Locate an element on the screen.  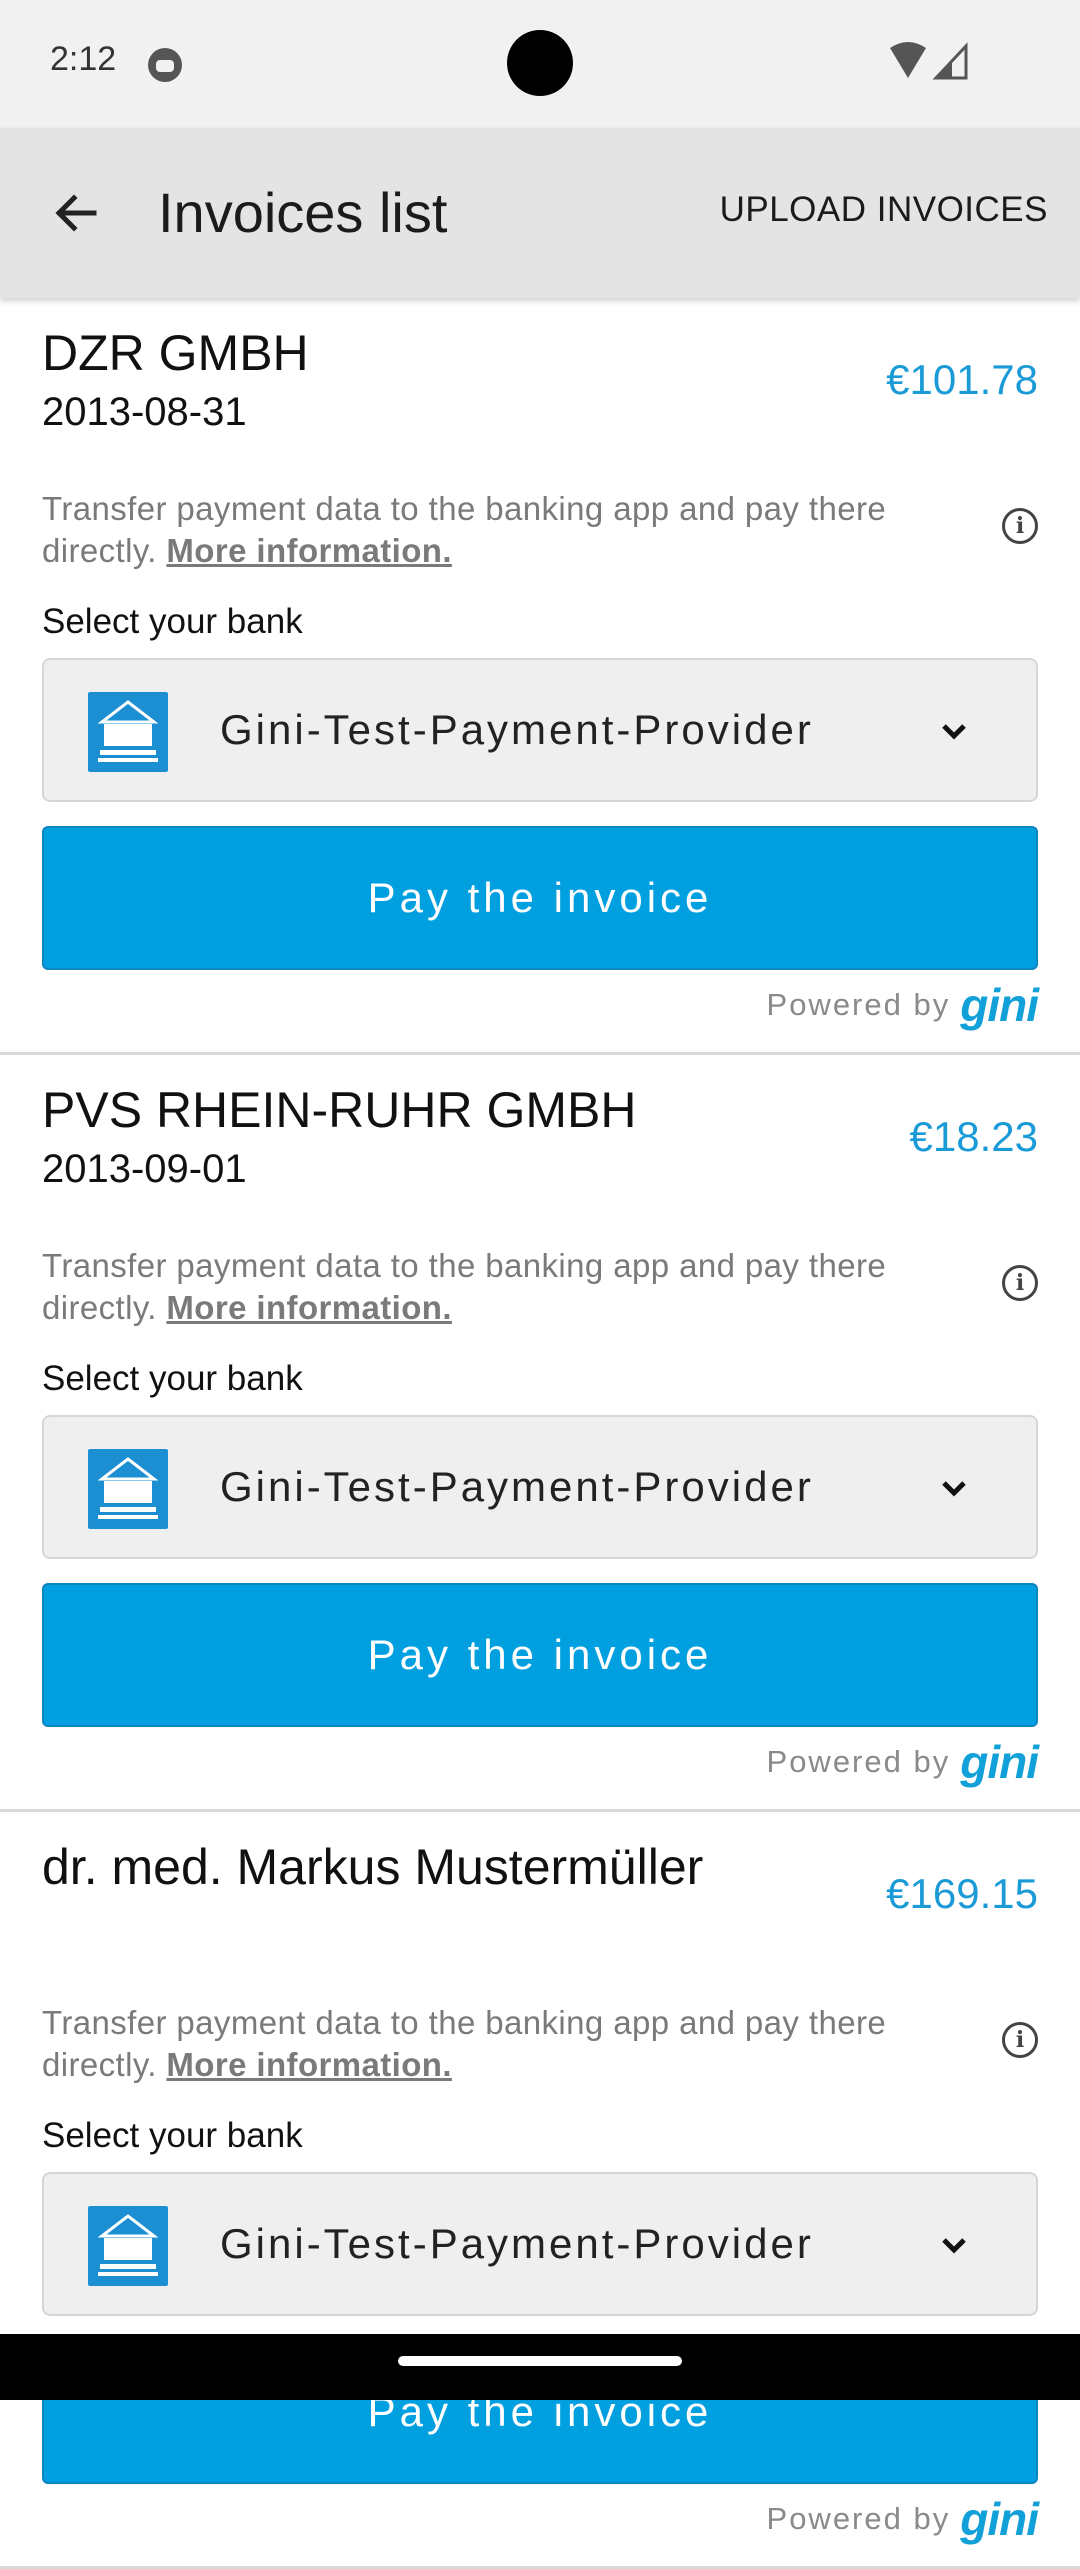
status-time: 2:12 is located at coordinates (83, 59).